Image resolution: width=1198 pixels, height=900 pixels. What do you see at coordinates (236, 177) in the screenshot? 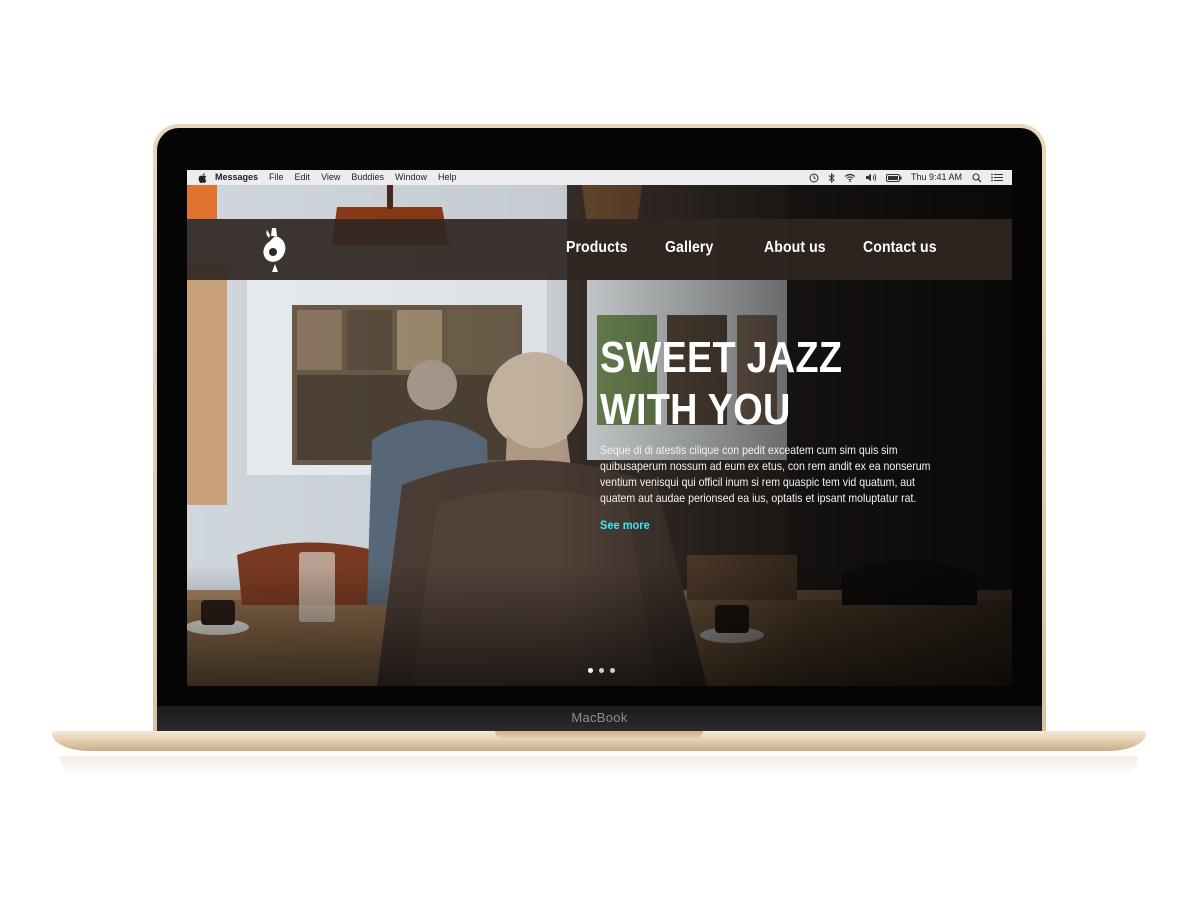
I see `menu-app-name: Messages` at bounding box center [236, 177].